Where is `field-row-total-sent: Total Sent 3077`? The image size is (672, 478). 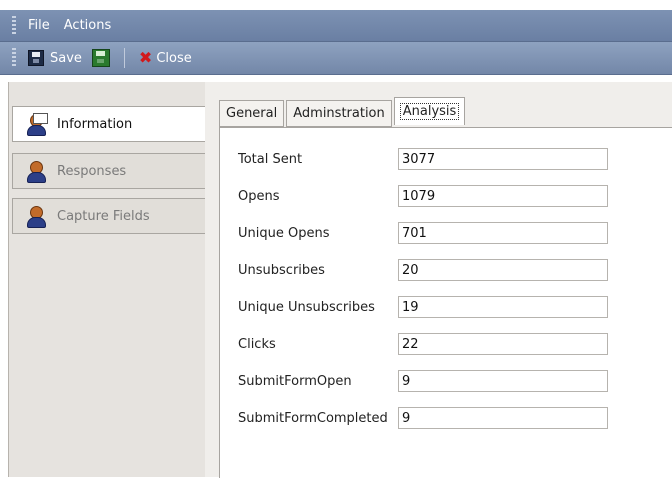
field-row-total-sent: Total Sent 3077 is located at coordinates (455, 160).